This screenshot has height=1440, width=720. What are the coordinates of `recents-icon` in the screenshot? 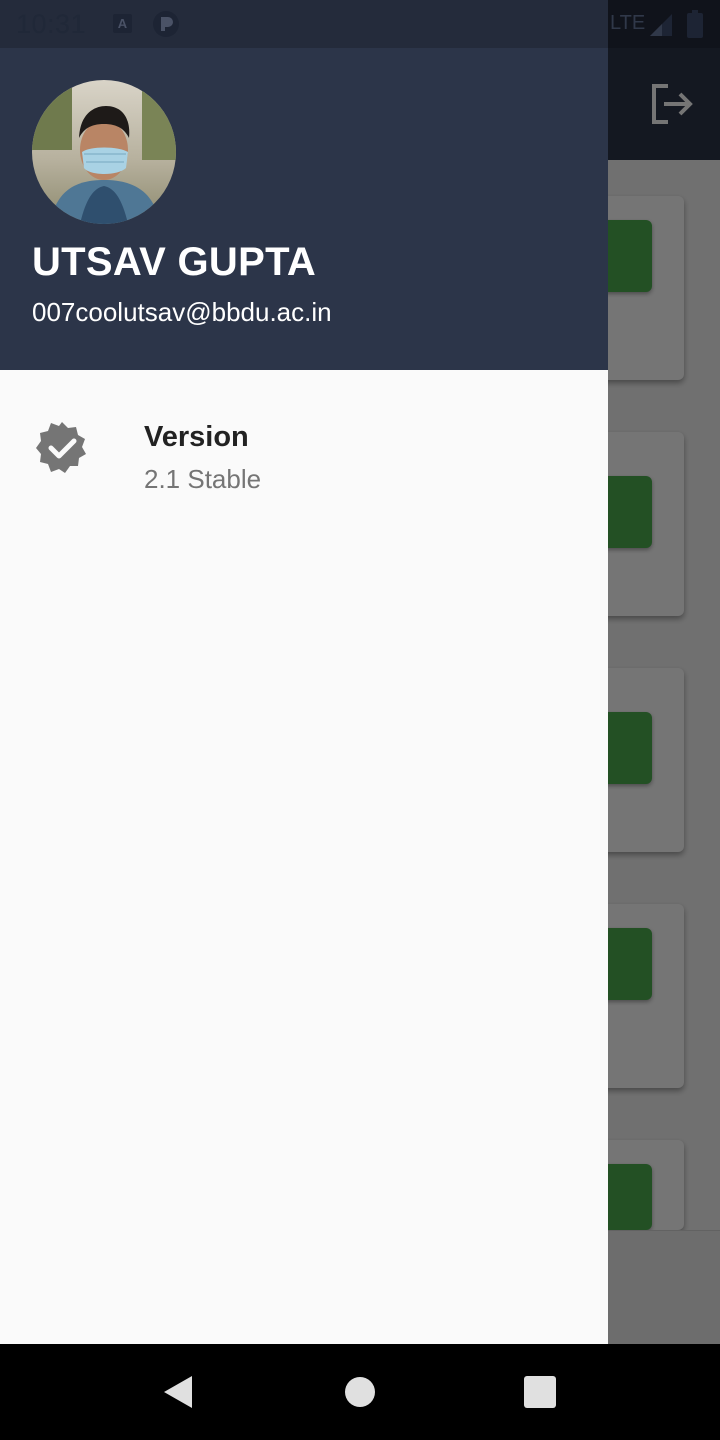 It's located at (540, 1392).